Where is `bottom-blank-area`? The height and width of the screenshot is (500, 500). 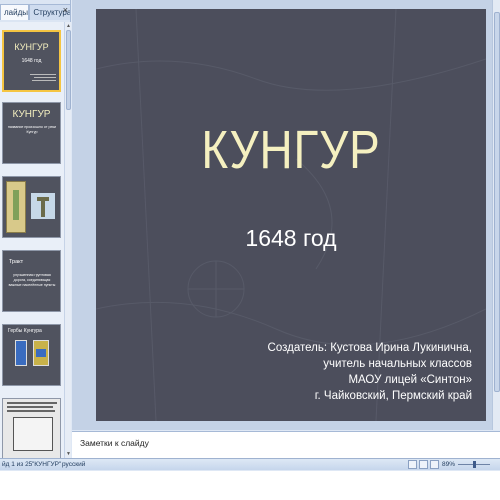
bottom-blank-area is located at coordinates (250, 485).